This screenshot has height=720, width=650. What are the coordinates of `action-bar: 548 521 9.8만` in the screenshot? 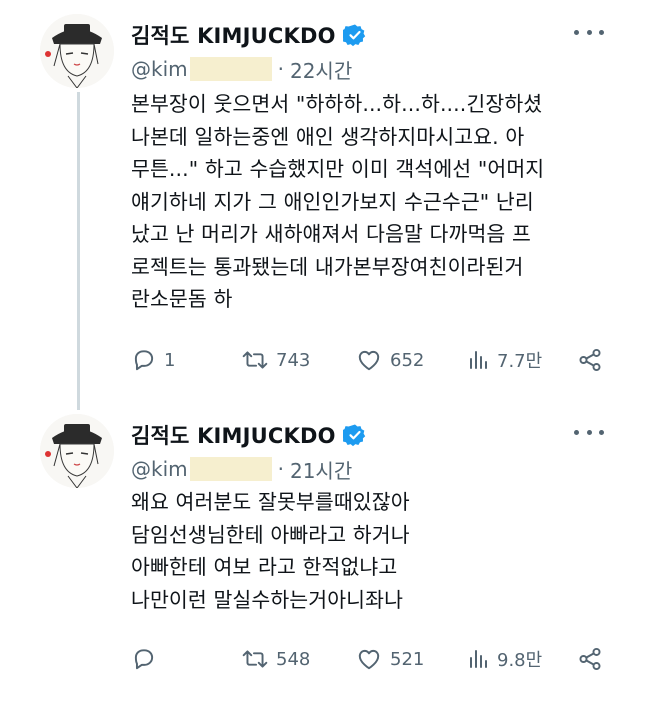 It's located at (371, 659).